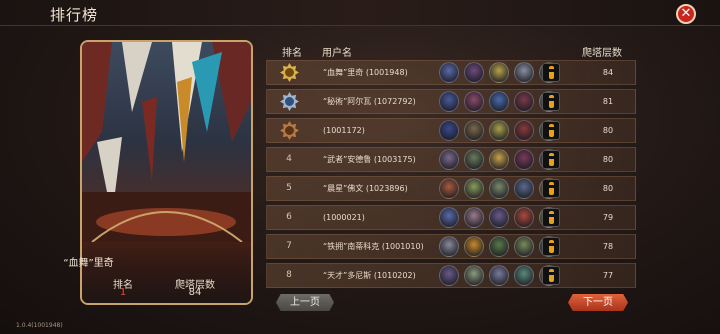 Image resolution: width=720 pixels, height=334 pixels. I want to click on silver-medal-icon, so click(289, 101).